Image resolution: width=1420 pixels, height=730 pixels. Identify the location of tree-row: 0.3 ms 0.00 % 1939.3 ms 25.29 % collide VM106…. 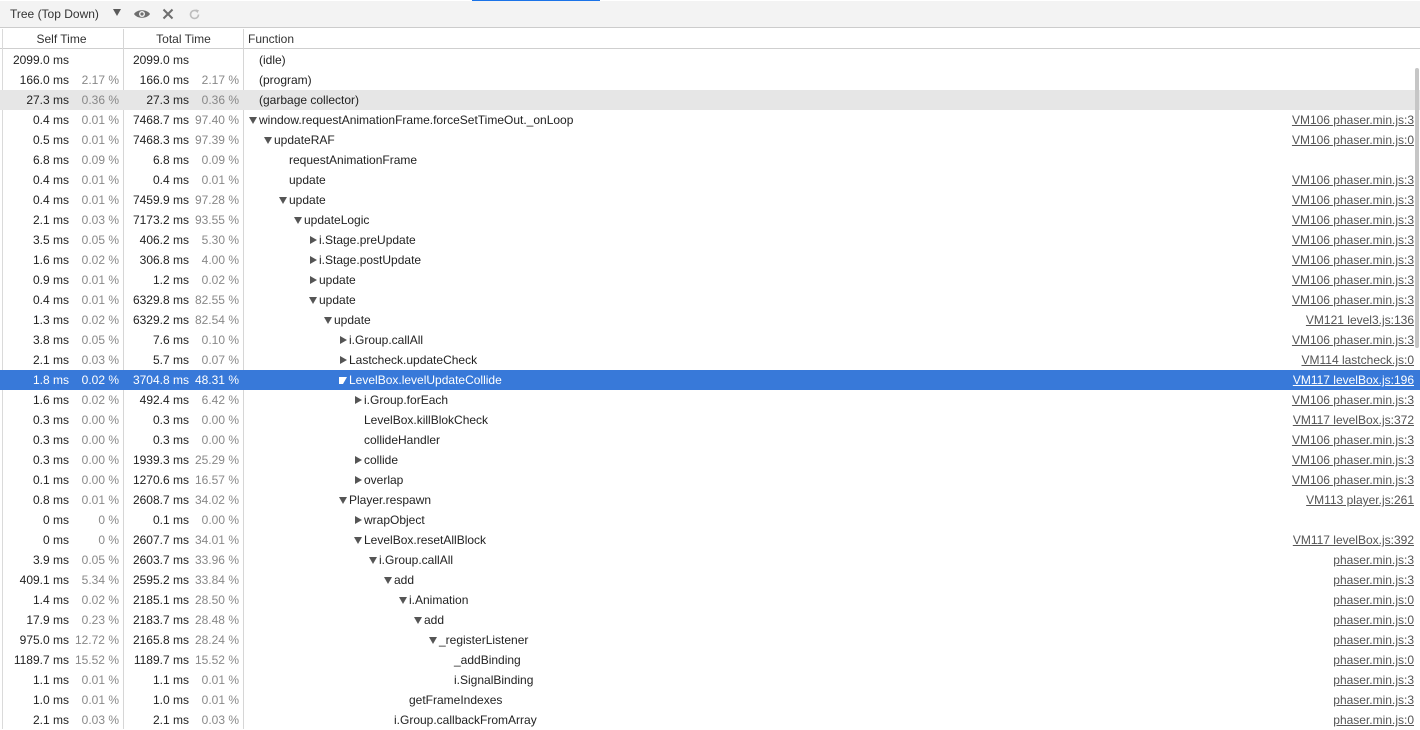
(710, 460).